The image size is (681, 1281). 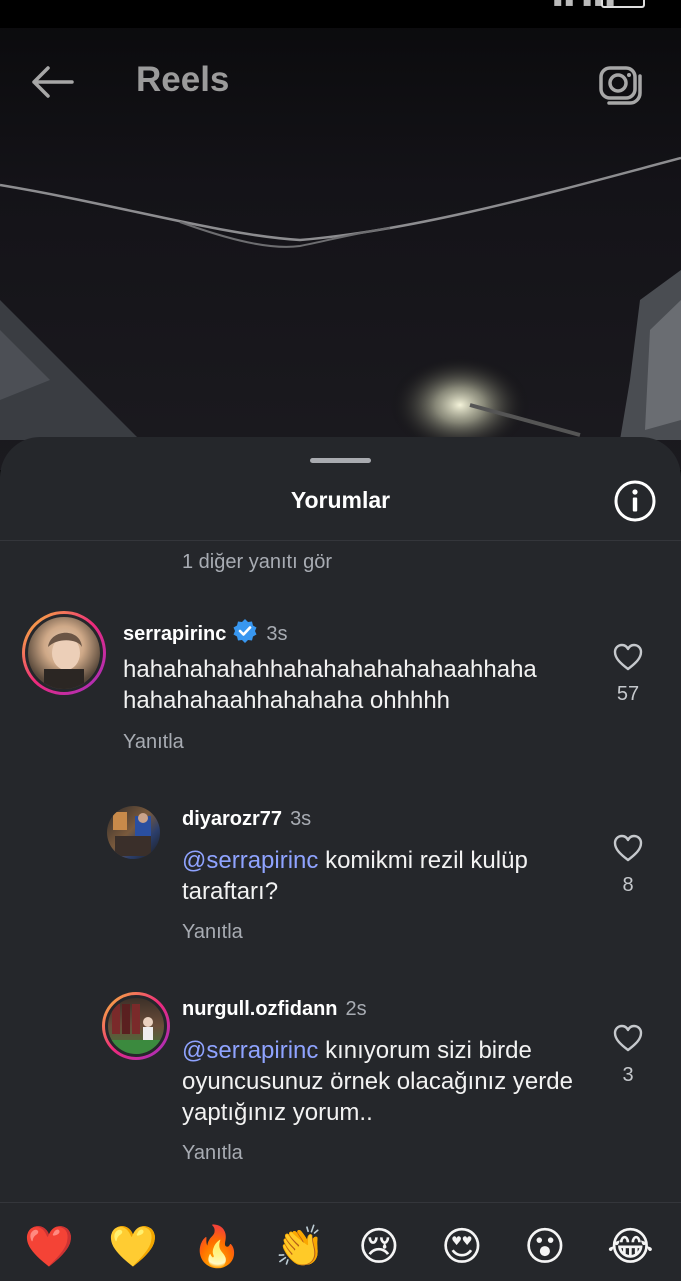 I want to click on emoji-heart-eyes: 😍, so click(x=462, y=1247).